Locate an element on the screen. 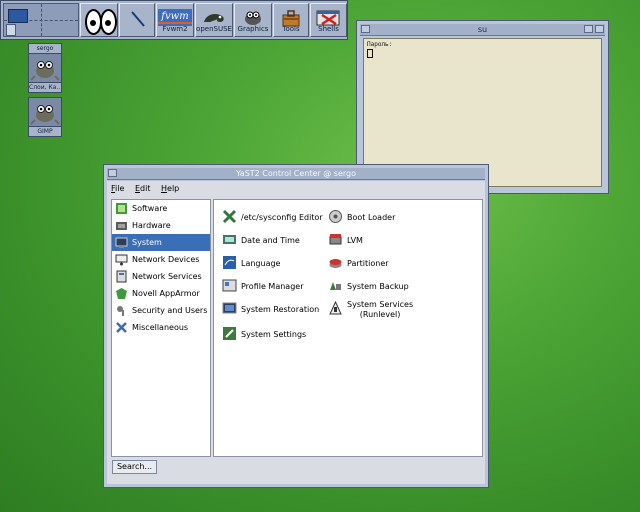 This screenshot has width=640, height=512. menu-label: ile is located at coordinates (120, 188).